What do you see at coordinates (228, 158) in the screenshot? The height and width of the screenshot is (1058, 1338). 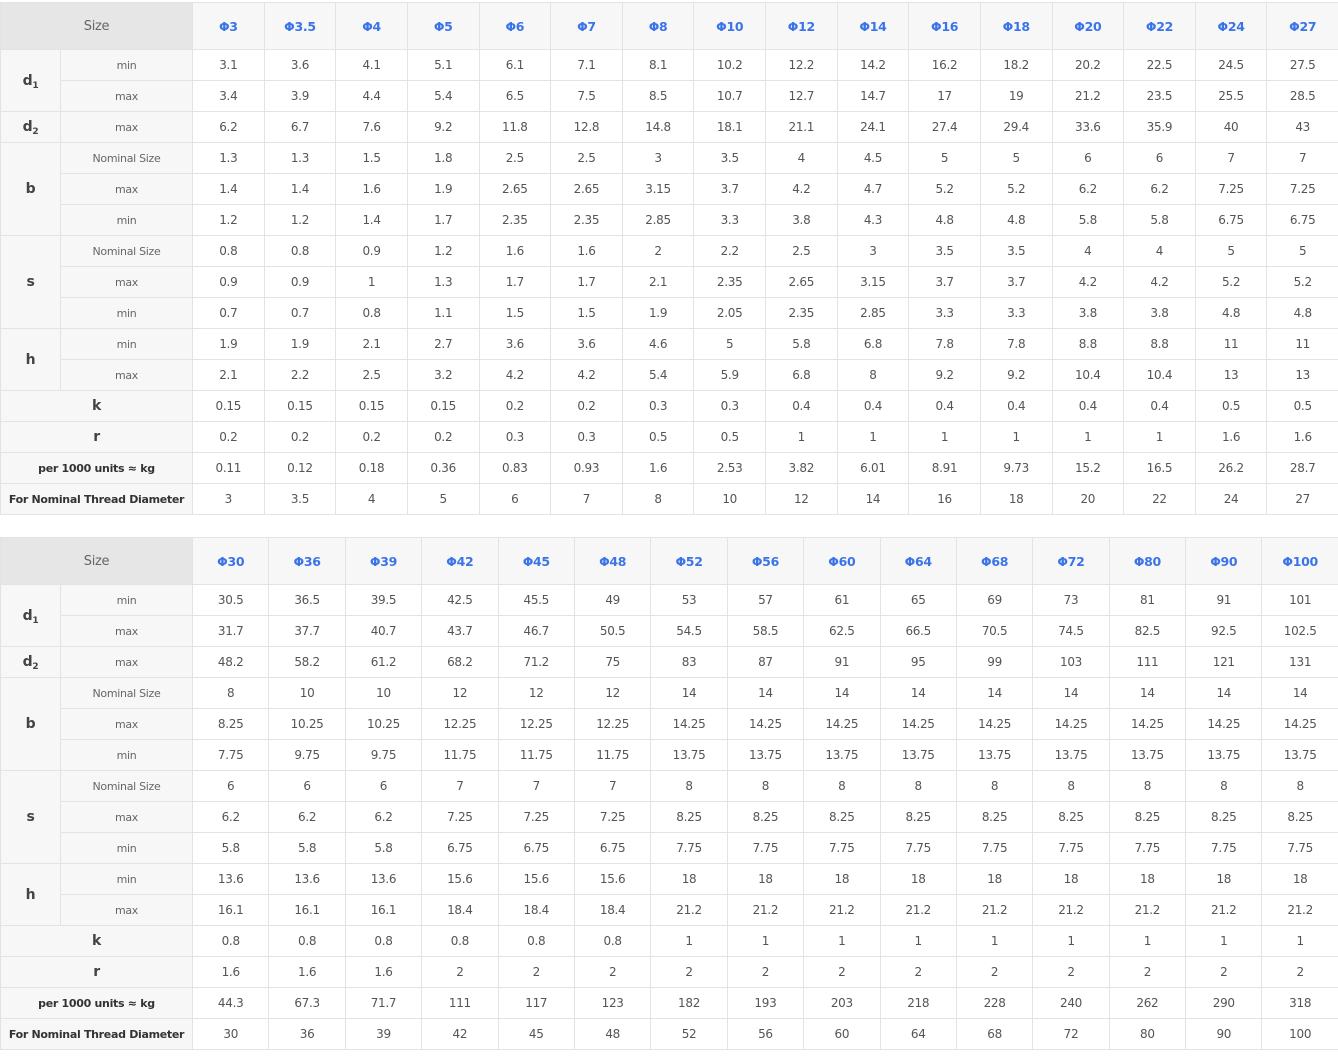 I see `value-cell: 1.3` at bounding box center [228, 158].